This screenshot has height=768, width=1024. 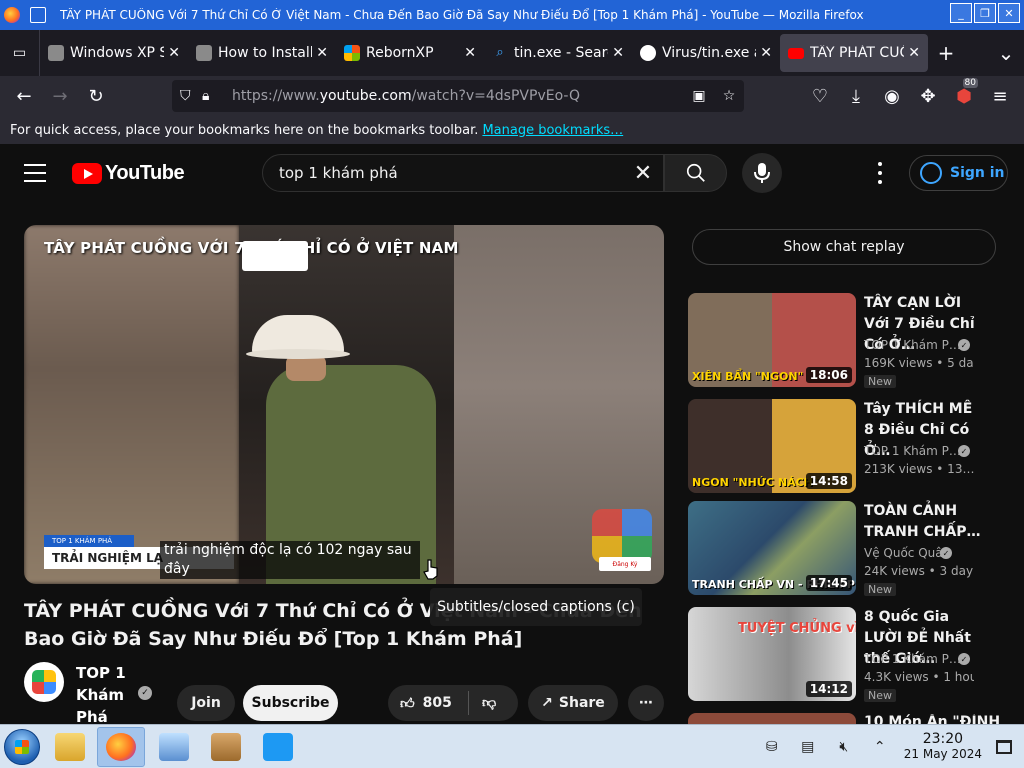 What do you see at coordinates (38, 15) in the screenshot?
I see `window-menu-icon` at bounding box center [38, 15].